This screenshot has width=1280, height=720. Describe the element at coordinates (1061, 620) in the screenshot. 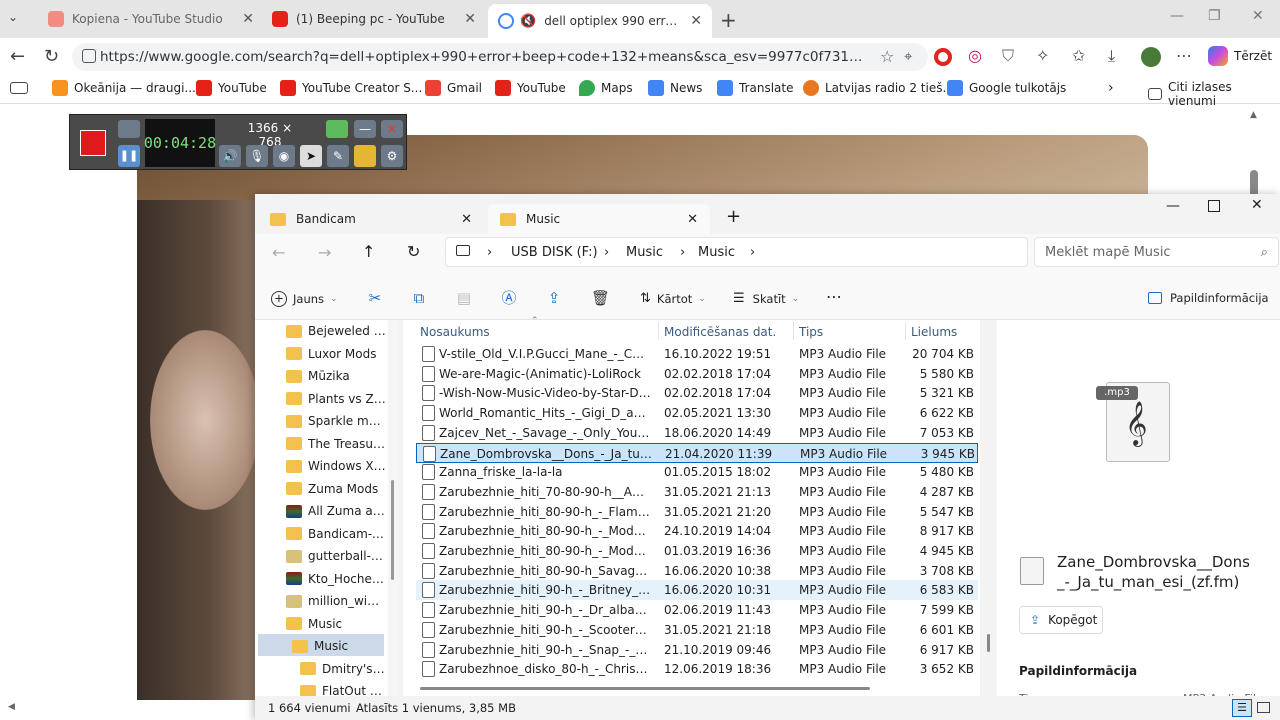

I see `copy-path-button: ⇪ Kopēgot` at that location.